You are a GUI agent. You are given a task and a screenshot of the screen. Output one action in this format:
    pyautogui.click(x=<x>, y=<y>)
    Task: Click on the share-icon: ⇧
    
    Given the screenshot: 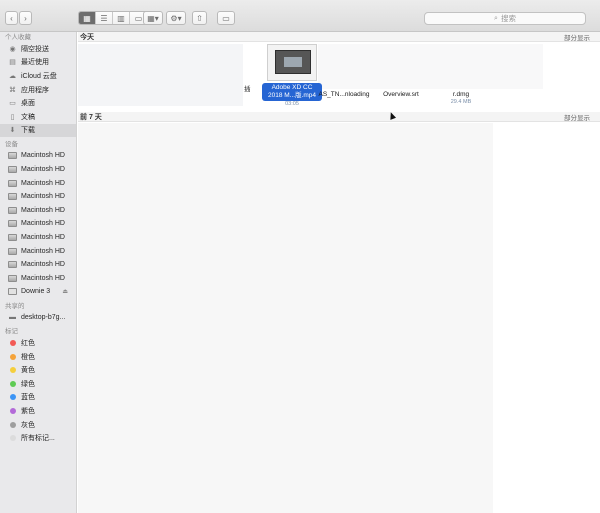 What is the action you would take?
    pyautogui.click(x=199, y=18)
    